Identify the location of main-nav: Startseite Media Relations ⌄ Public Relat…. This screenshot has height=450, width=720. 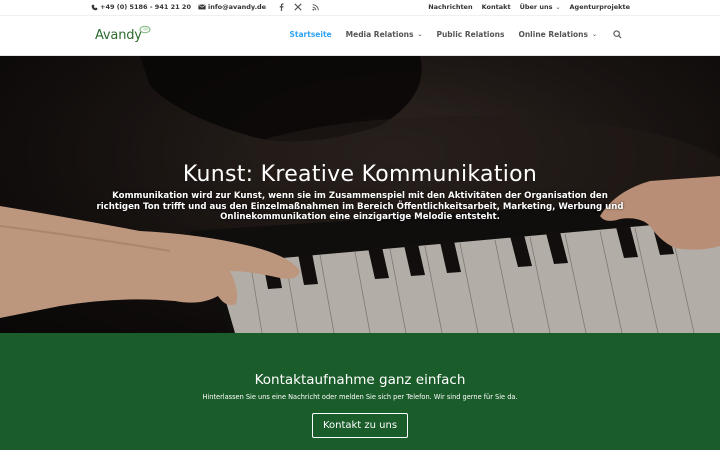
(456, 34).